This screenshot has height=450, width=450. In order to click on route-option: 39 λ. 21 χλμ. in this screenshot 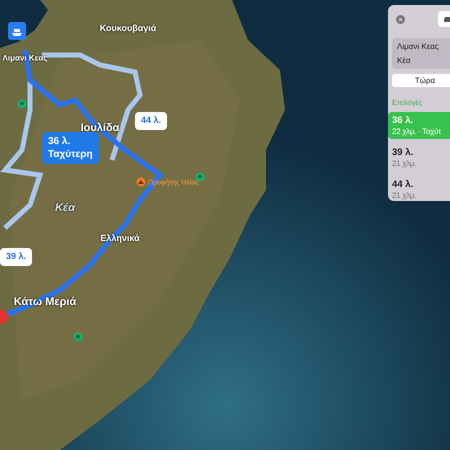, I will do `click(419, 157)`.